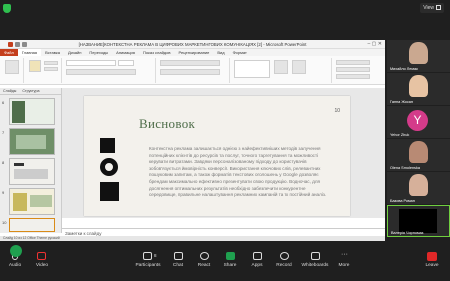  What do you see at coordinates (41, 256) in the screenshot?
I see `video-off-icon` at bounding box center [41, 256].